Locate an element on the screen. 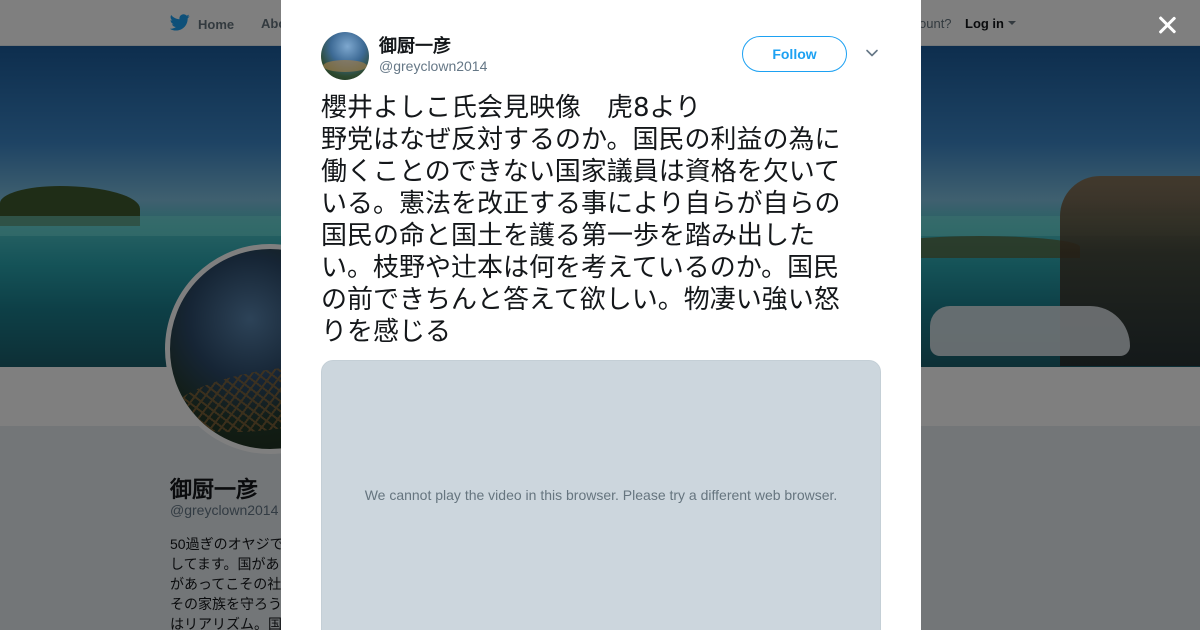 This screenshot has height=630, width=1200. tweet-text-line: いる。憲法を改正する事により自らが自らの is located at coordinates (581, 204).